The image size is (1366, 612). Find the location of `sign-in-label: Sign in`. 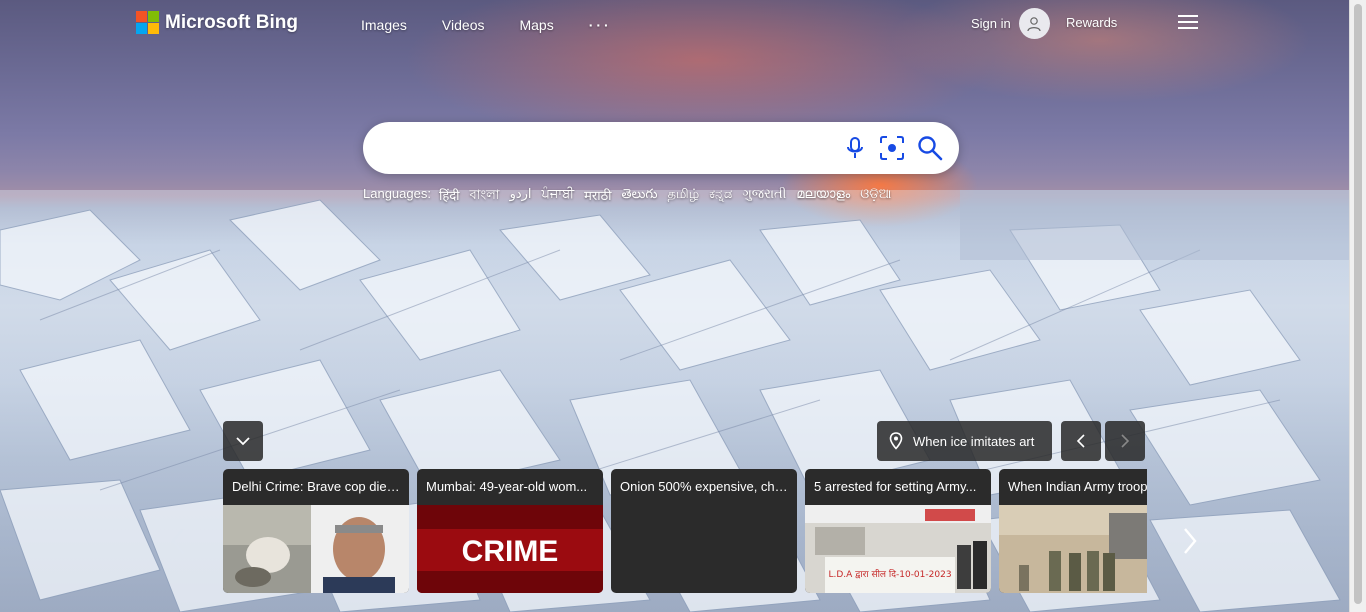

sign-in-label: Sign in is located at coordinates (991, 23).